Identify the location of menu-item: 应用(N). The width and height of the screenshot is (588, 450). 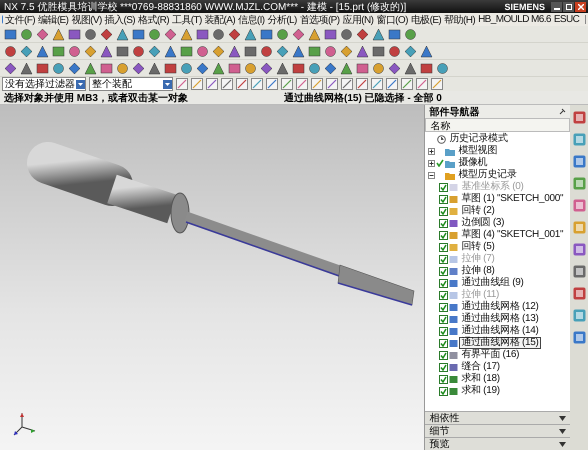
(358, 19).